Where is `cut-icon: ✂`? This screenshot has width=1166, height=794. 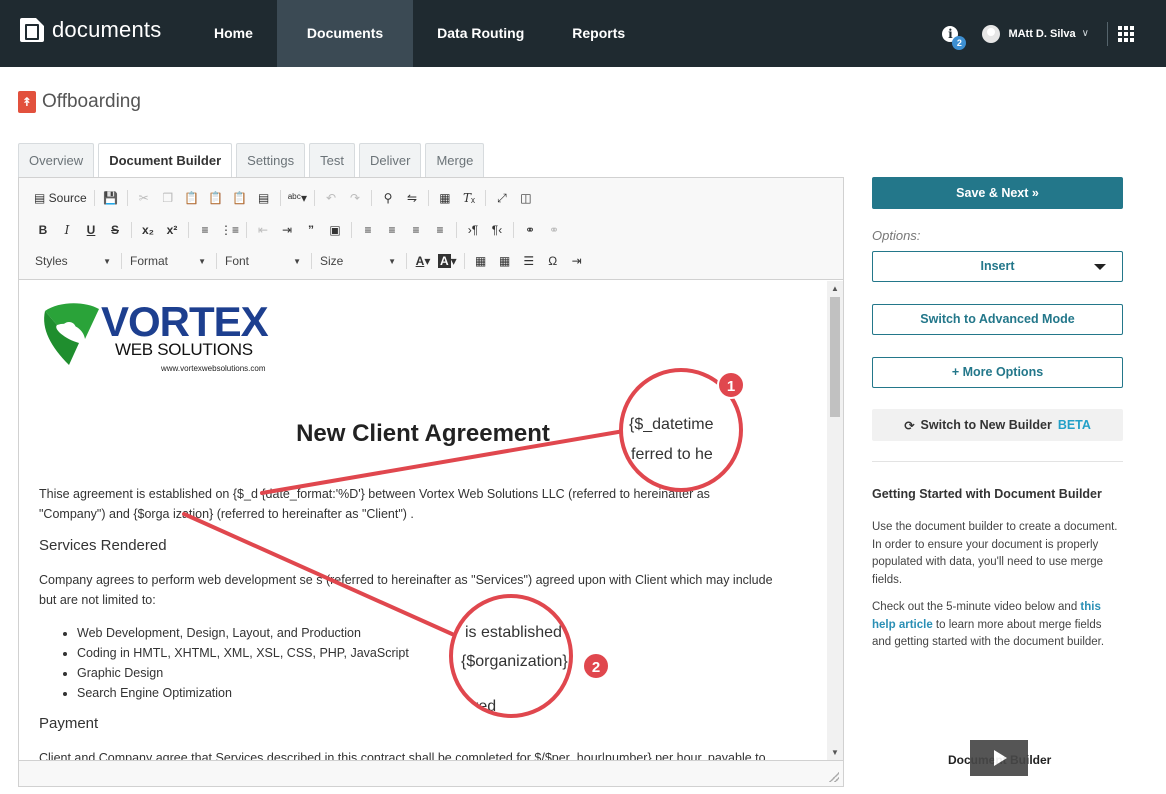 cut-icon: ✂ is located at coordinates (144, 198).